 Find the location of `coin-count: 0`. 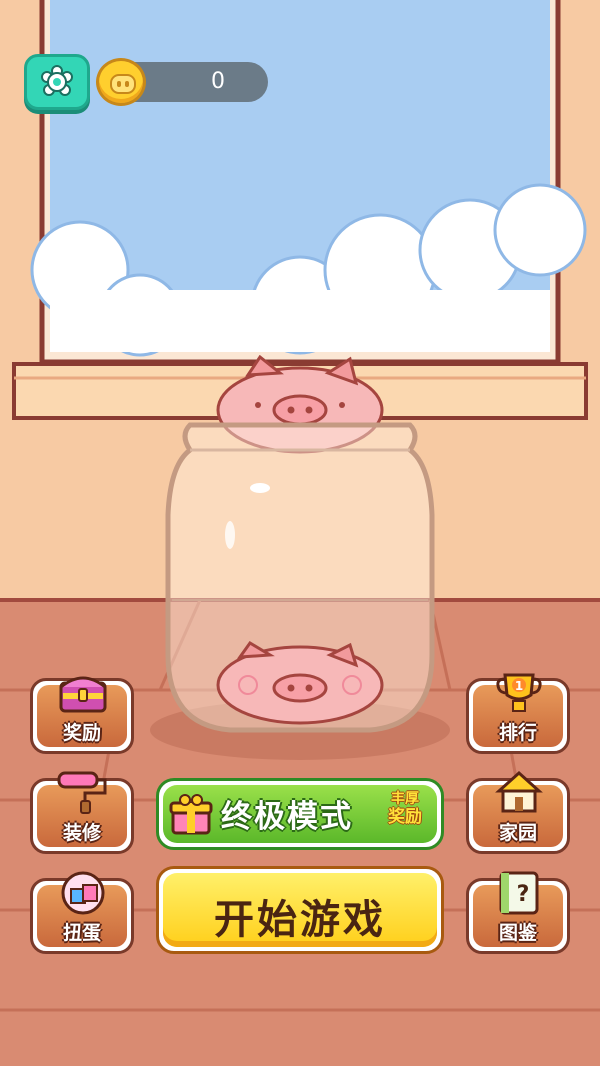

coin-count: 0 is located at coordinates (218, 81).